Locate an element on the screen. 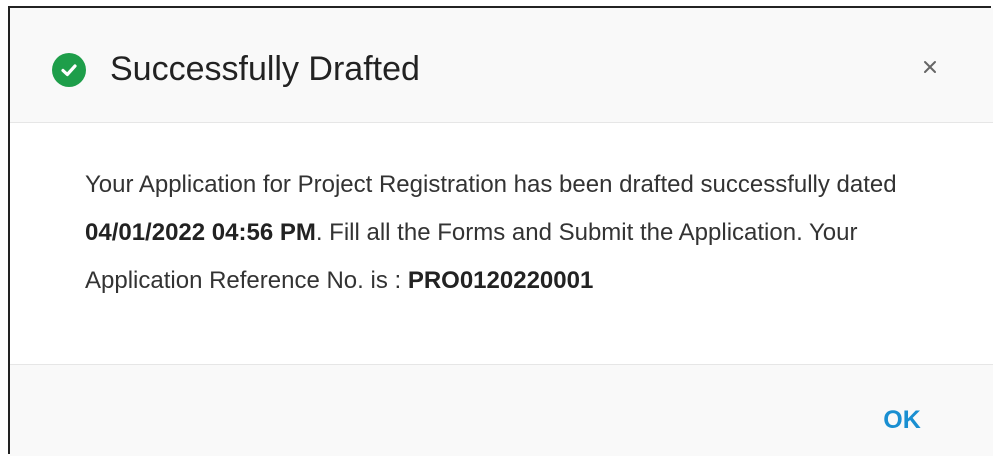  check-circle-icon is located at coordinates (69, 70).